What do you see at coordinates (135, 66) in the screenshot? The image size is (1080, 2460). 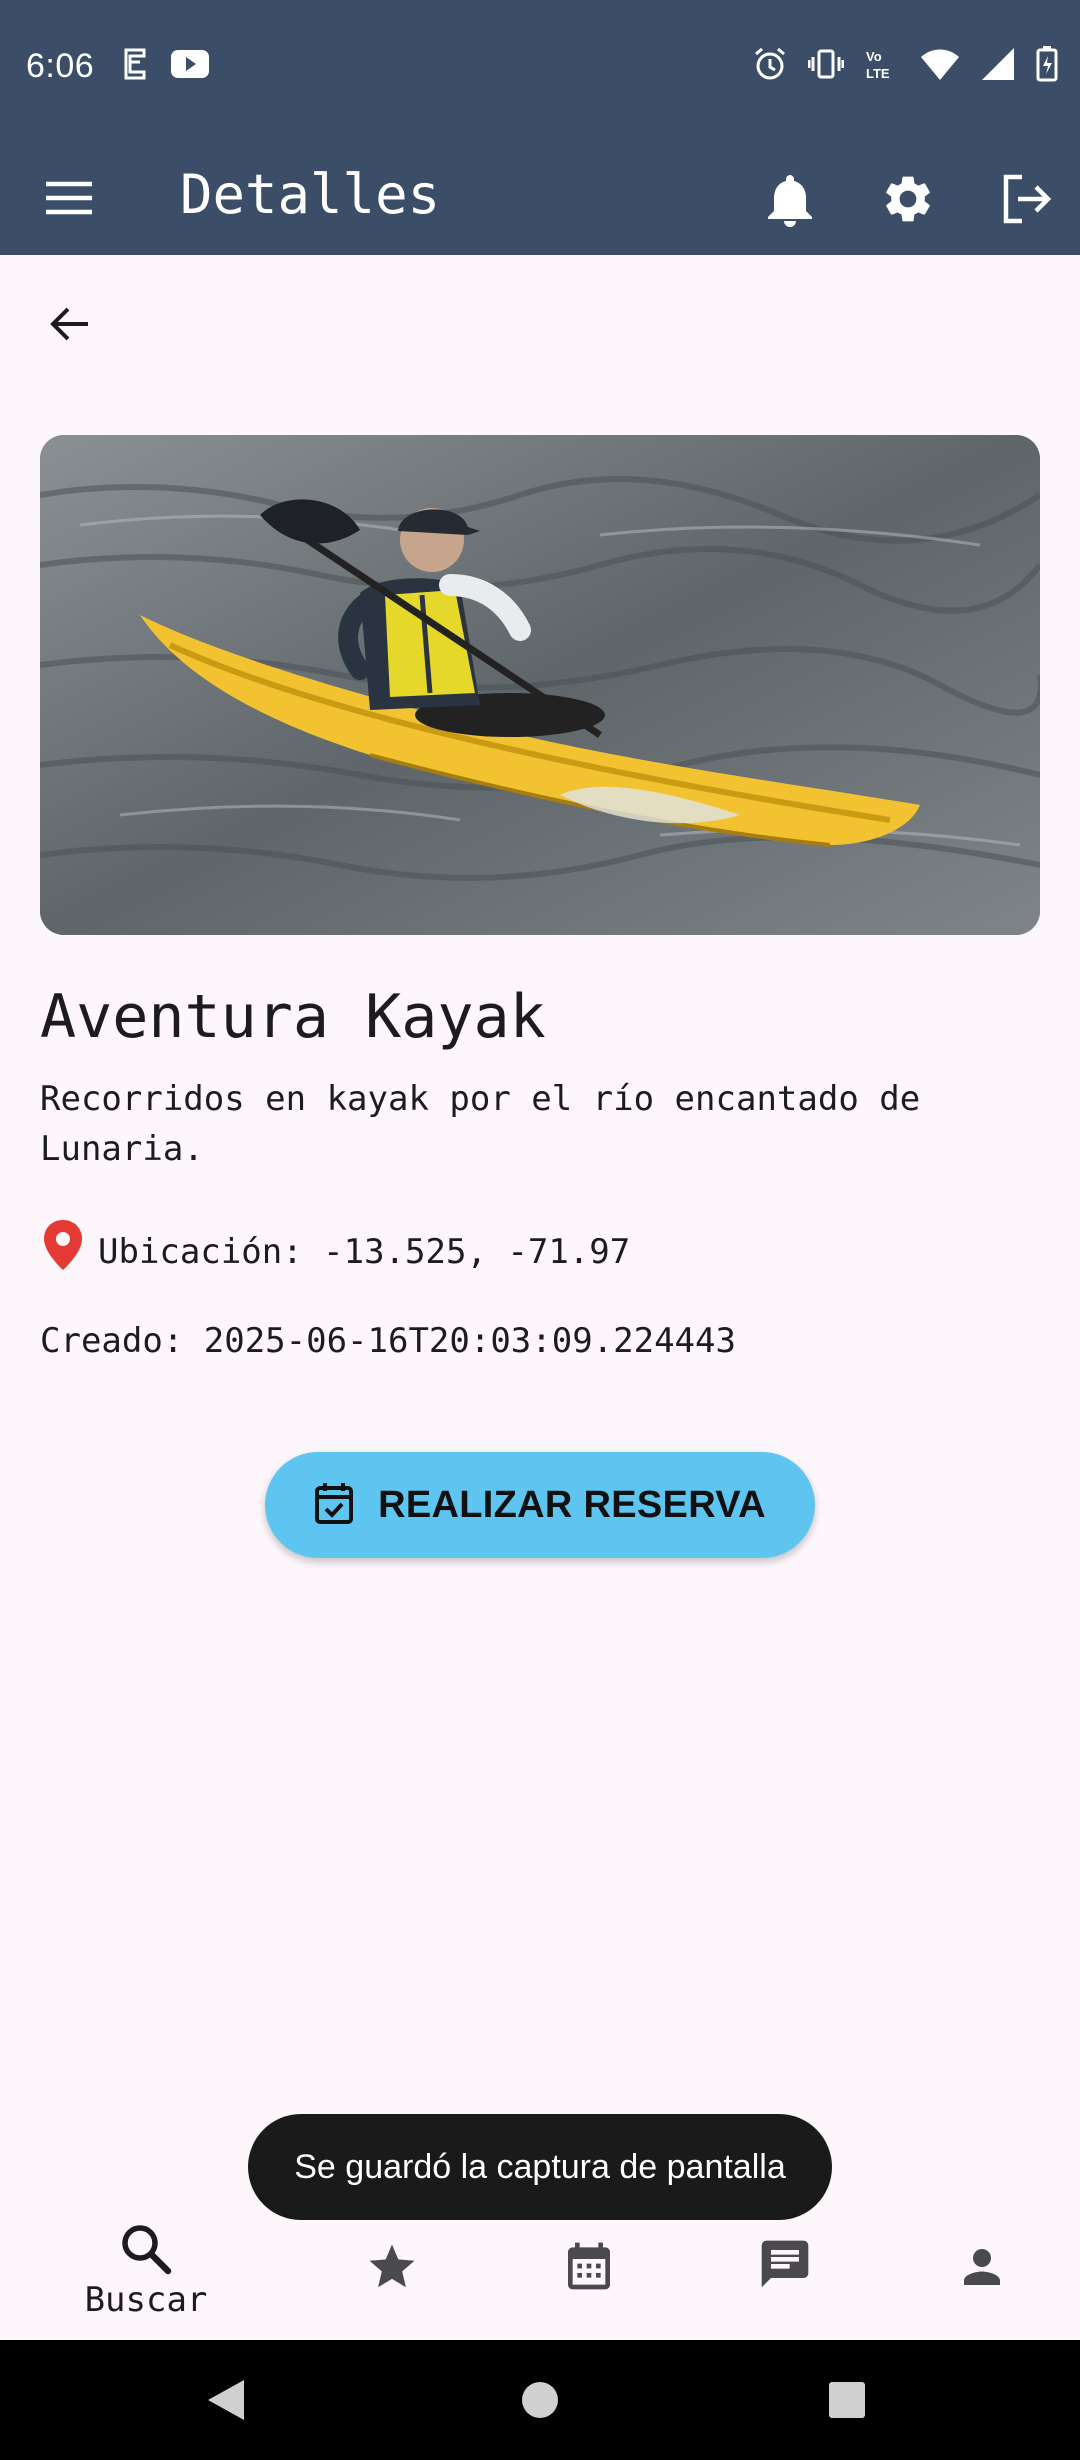 I see `screen-record-icon` at bounding box center [135, 66].